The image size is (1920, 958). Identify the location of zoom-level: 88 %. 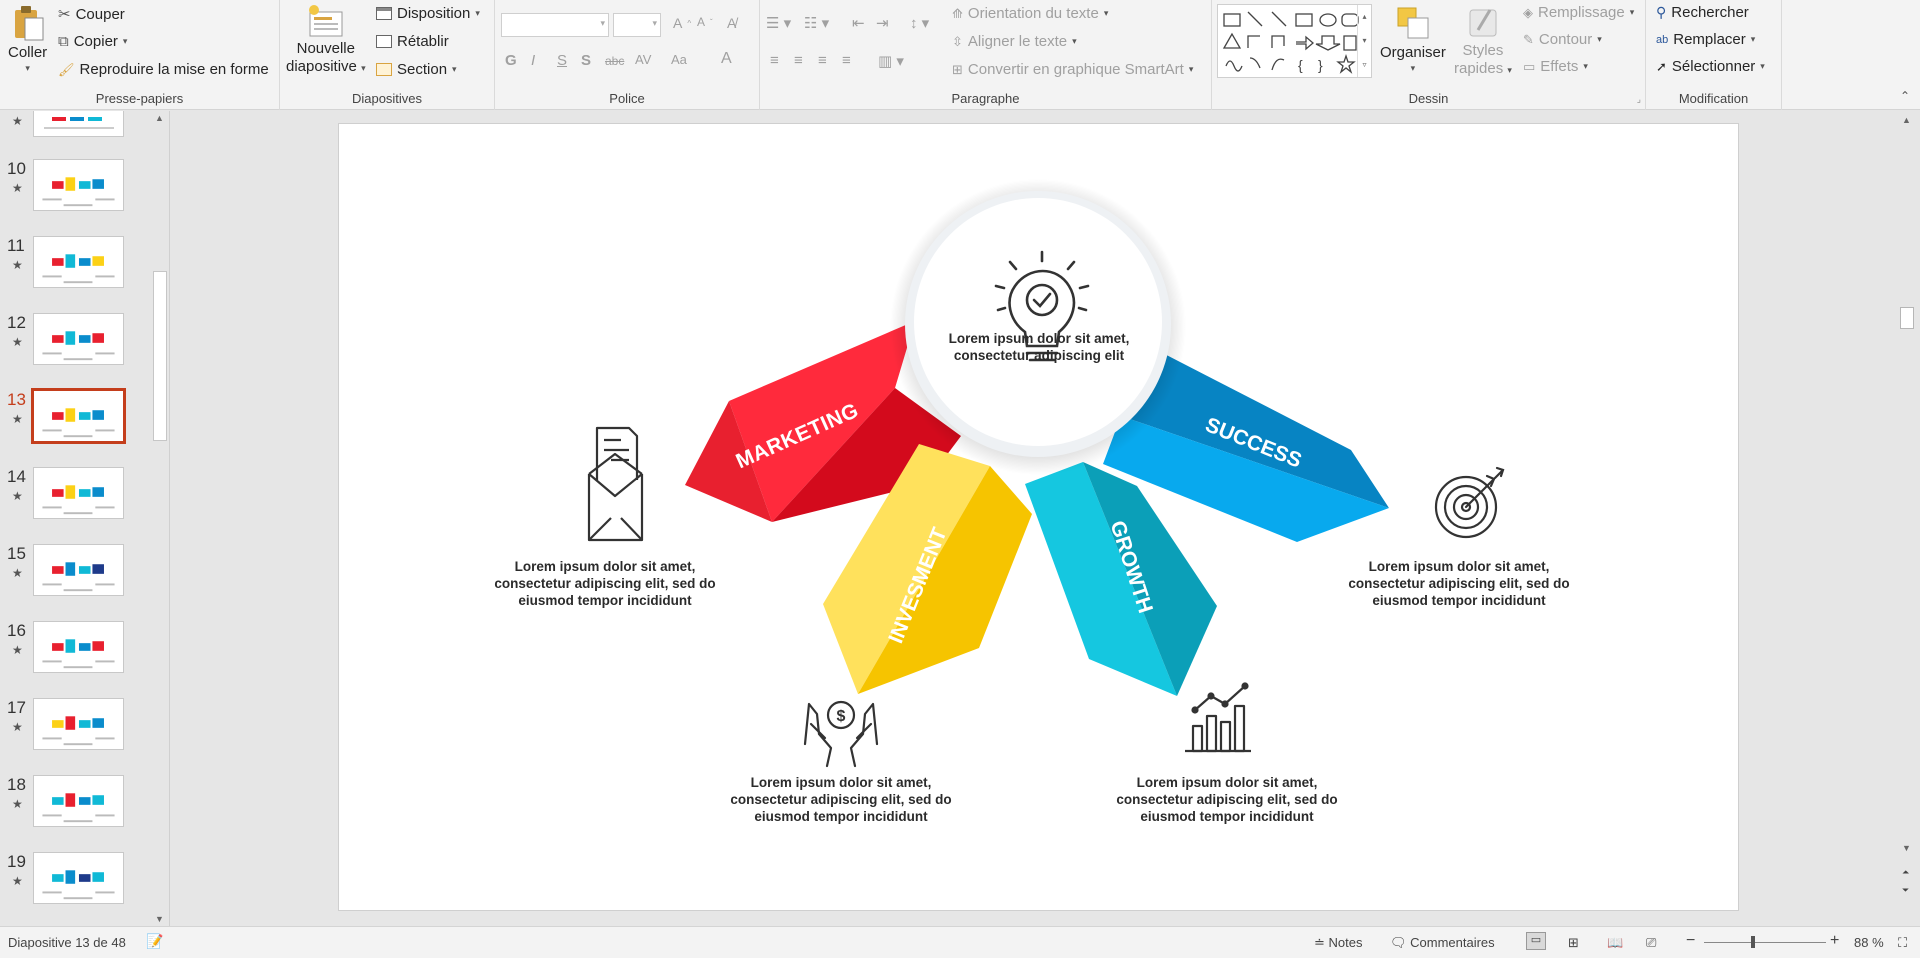
(1869, 942).